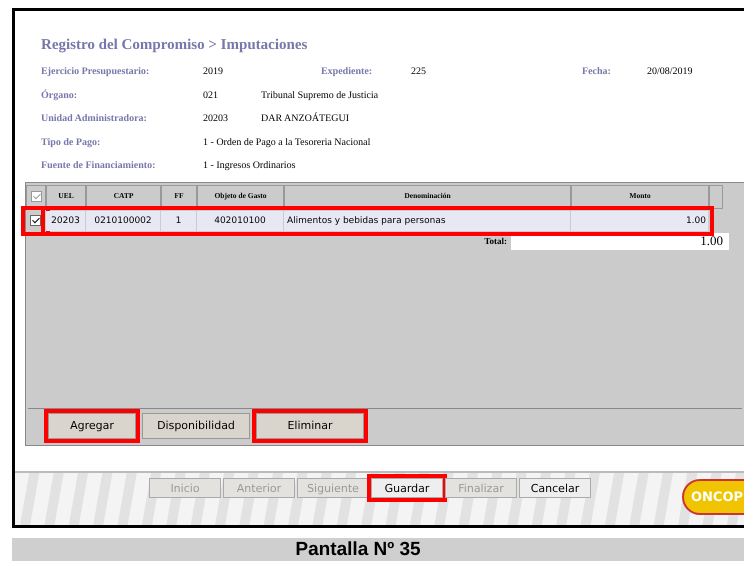 This screenshot has height=561, width=744. What do you see at coordinates (211, 95) in the screenshot?
I see `field-value: 021` at bounding box center [211, 95].